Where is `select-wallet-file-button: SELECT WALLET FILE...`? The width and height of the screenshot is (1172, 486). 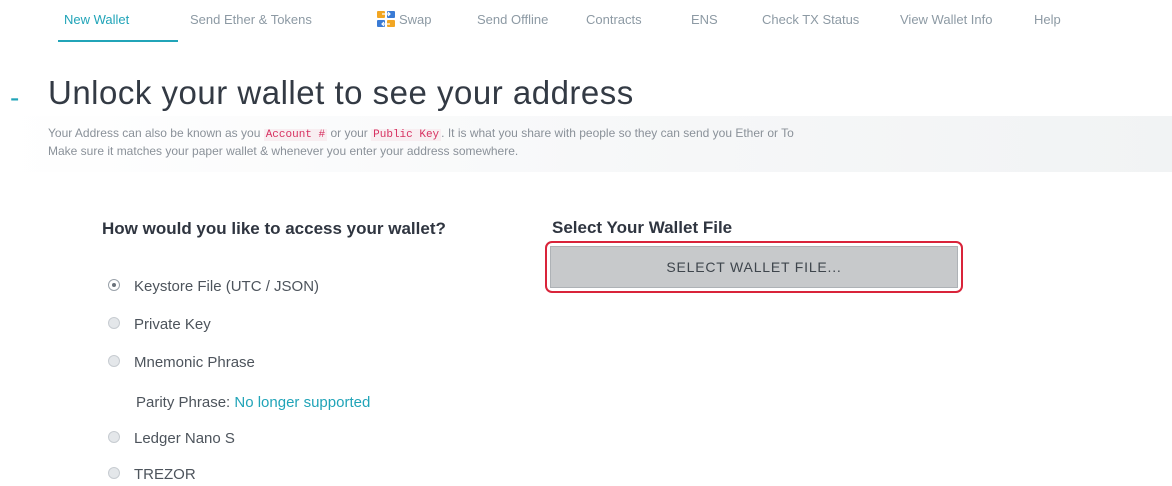
select-wallet-file-button: SELECT WALLET FILE... is located at coordinates (754, 267).